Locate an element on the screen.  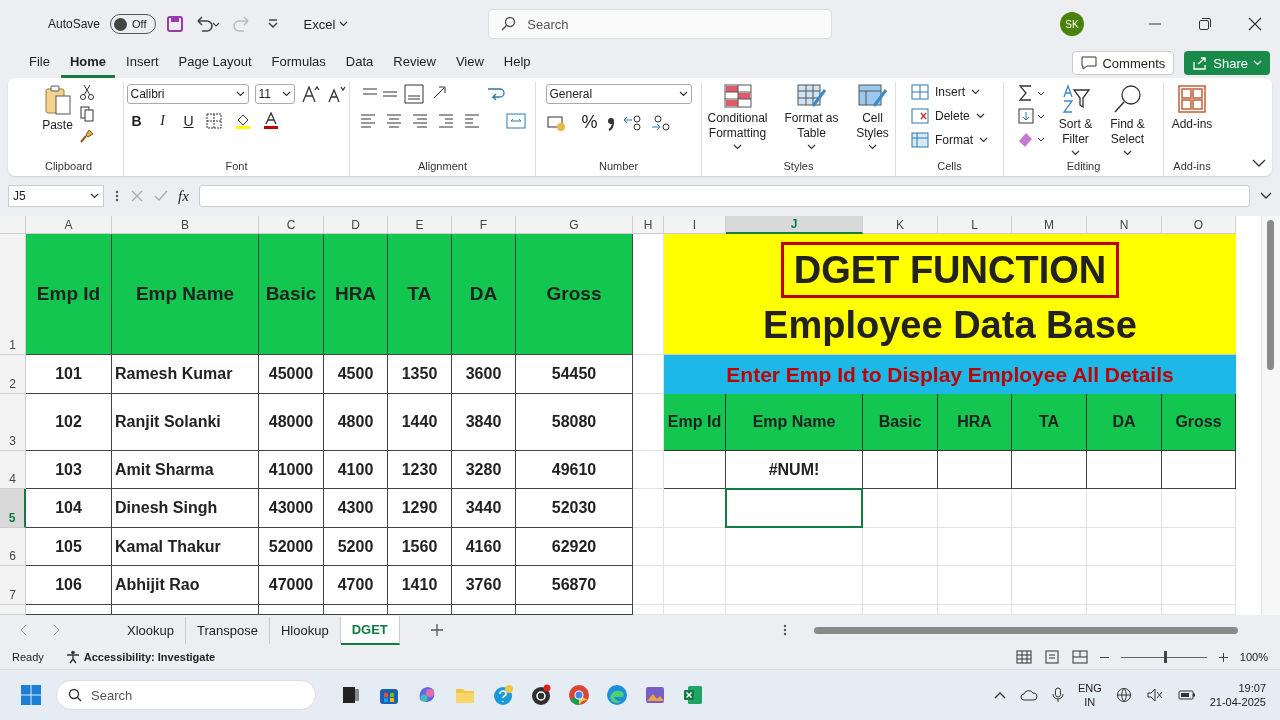
underline-button: U is located at coordinates (188, 121).